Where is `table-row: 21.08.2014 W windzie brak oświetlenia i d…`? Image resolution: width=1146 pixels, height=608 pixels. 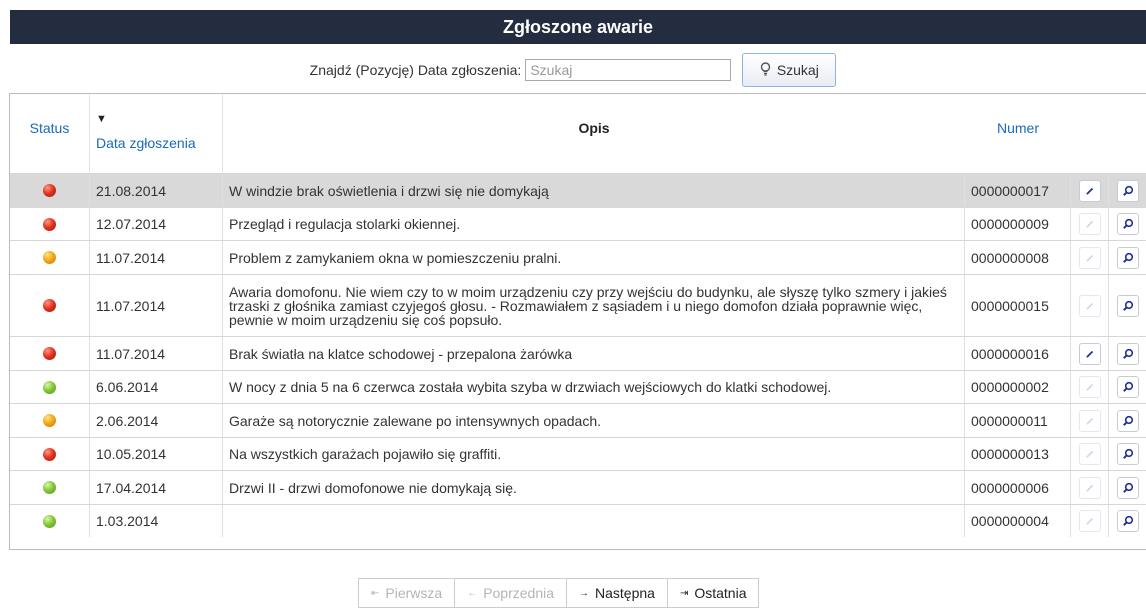
table-row: 21.08.2014 W windzie brak oświetlenia i d… is located at coordinates (578, 190).